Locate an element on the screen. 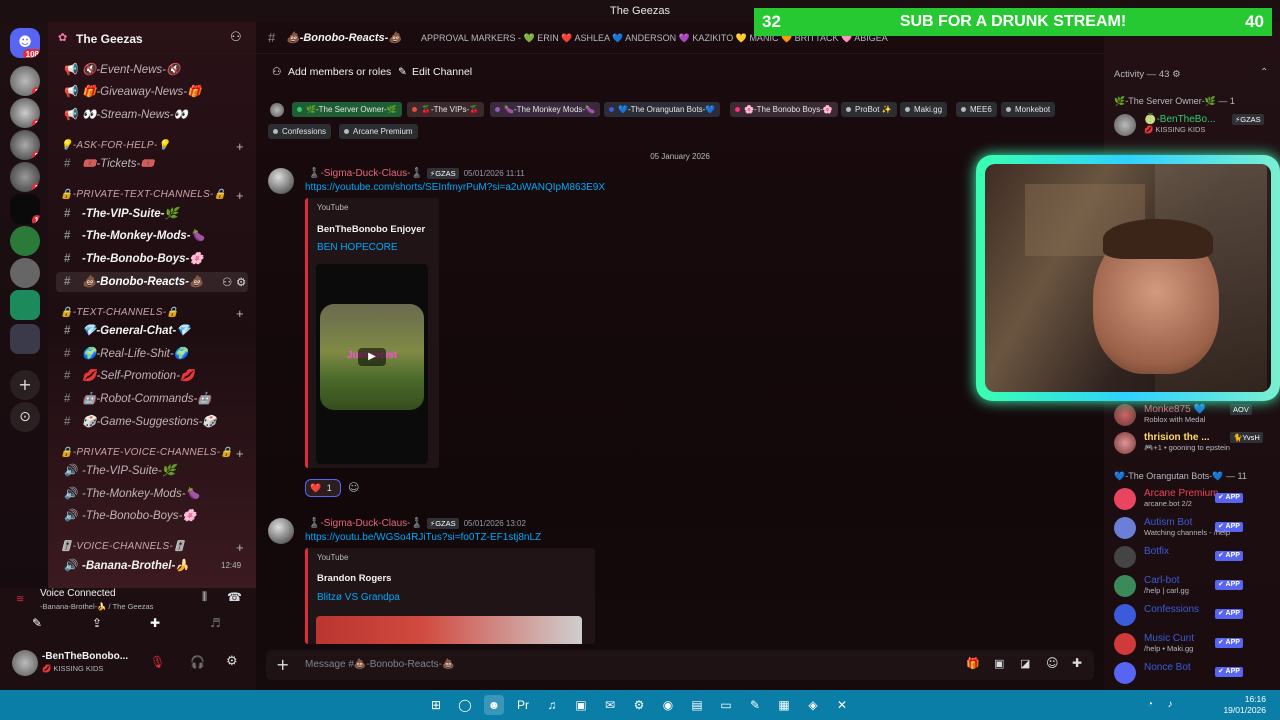 This screenshot has height=720, width=1280. channel-bonobo-reacts: # 💩-Bonobo-Reacts-💩 ⚇ ⚙ is located at coordinates (152, 282).